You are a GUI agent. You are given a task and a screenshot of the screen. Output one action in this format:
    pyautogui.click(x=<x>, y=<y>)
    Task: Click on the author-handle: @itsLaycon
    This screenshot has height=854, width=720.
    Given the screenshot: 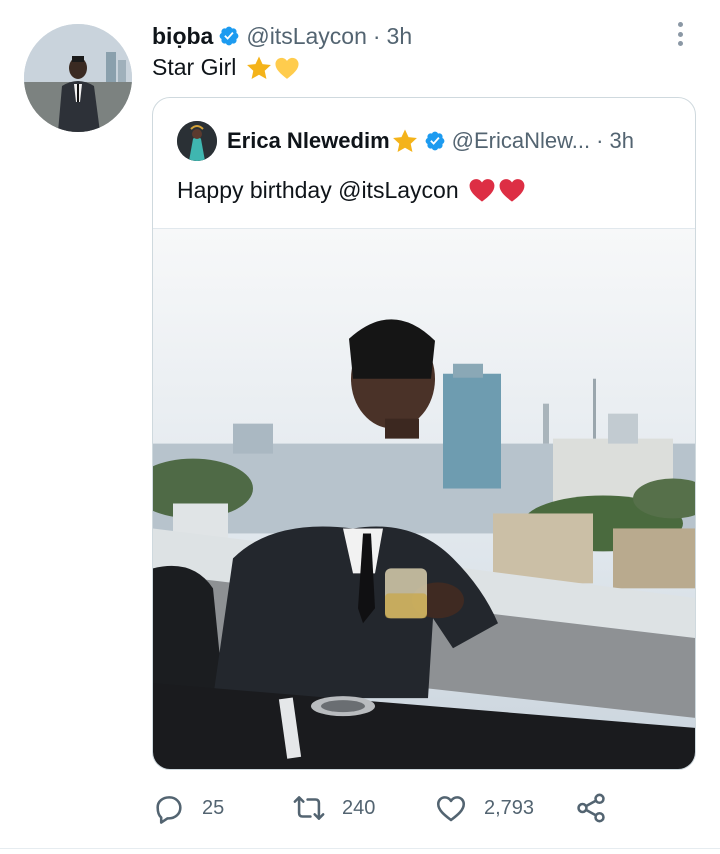 What is the action you would take?
    pyautogui.click(x=306, y=36)
    